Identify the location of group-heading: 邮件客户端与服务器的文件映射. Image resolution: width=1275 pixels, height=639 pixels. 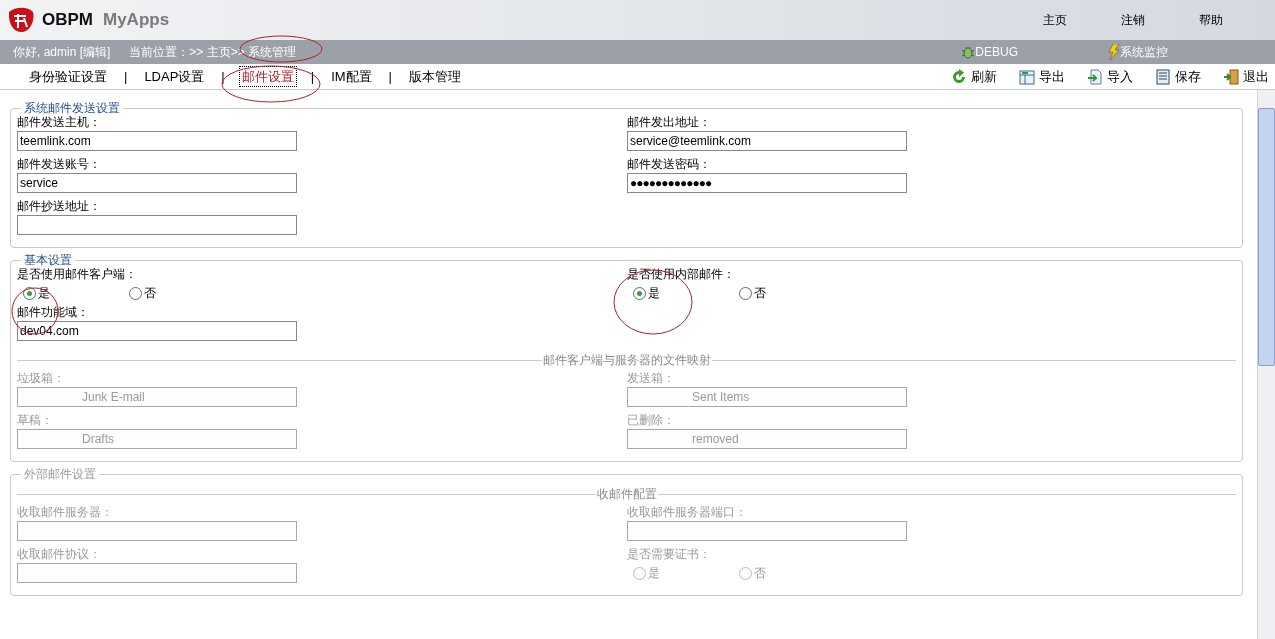
(626, 360).